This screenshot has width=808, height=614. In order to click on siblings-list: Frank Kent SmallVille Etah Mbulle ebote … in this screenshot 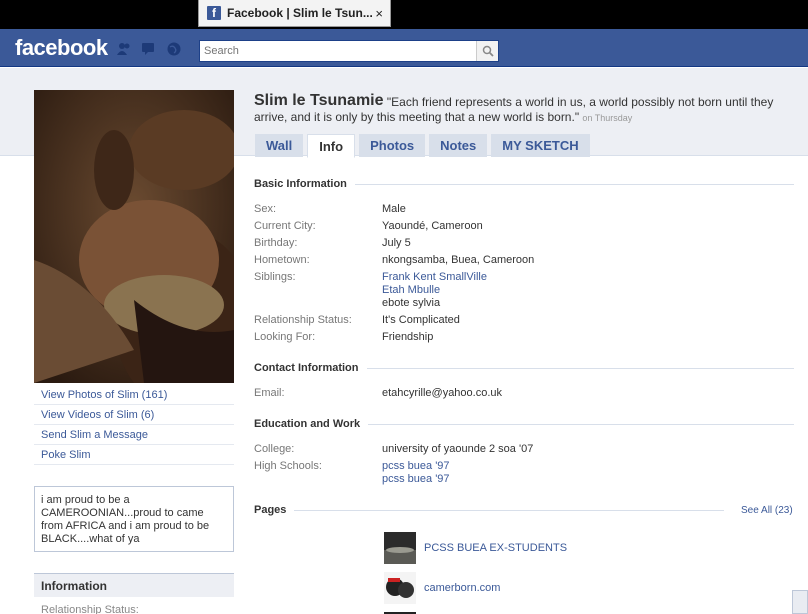, I will do `click(434, 290)`.